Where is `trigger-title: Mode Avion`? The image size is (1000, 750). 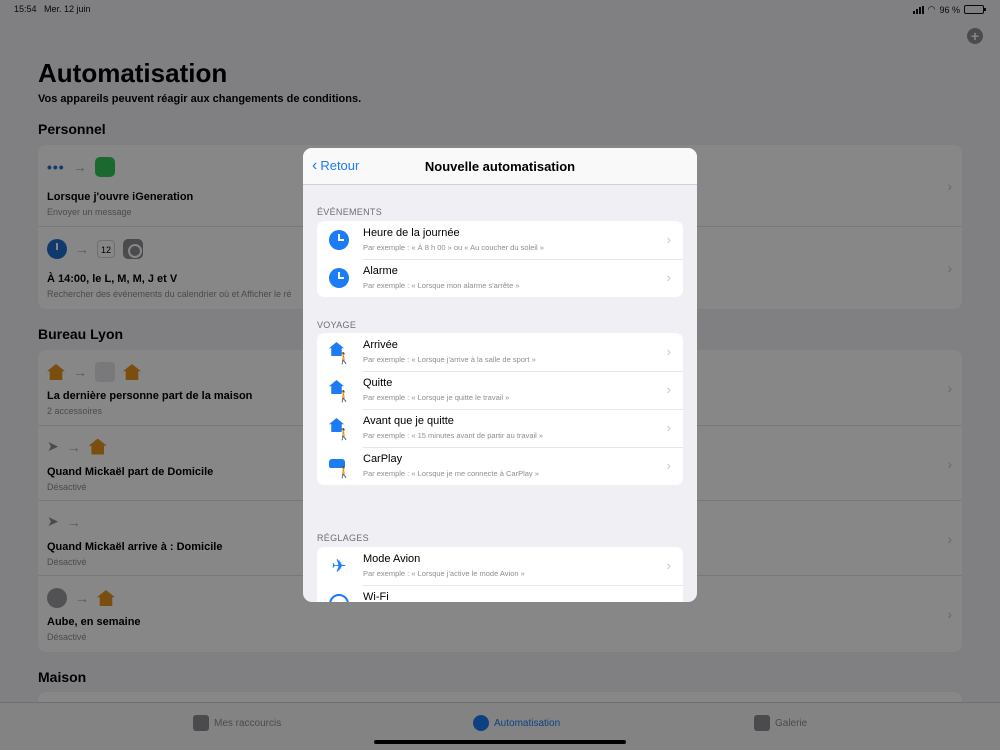 trigger-title: Mode Avion is located at coordinates (392, 559).